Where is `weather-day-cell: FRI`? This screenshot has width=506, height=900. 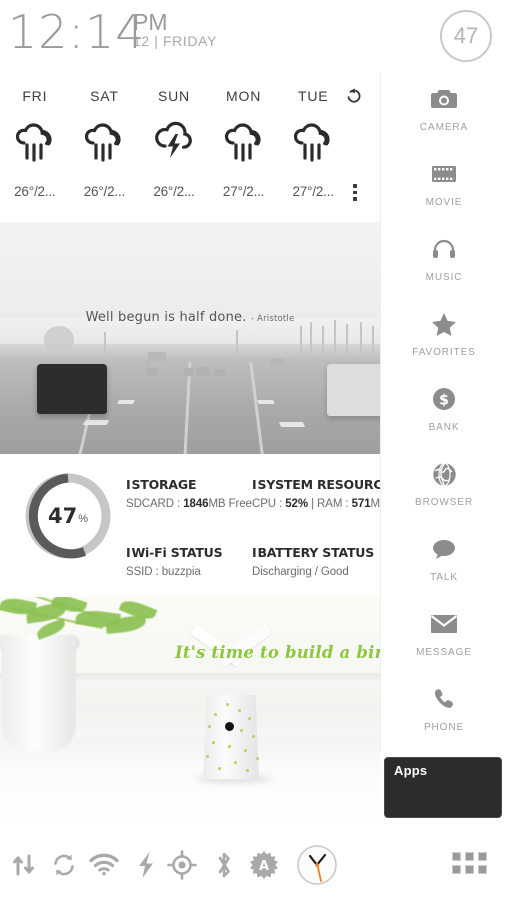
weather-day-cell: FRI is located at coordinates (35, 96).